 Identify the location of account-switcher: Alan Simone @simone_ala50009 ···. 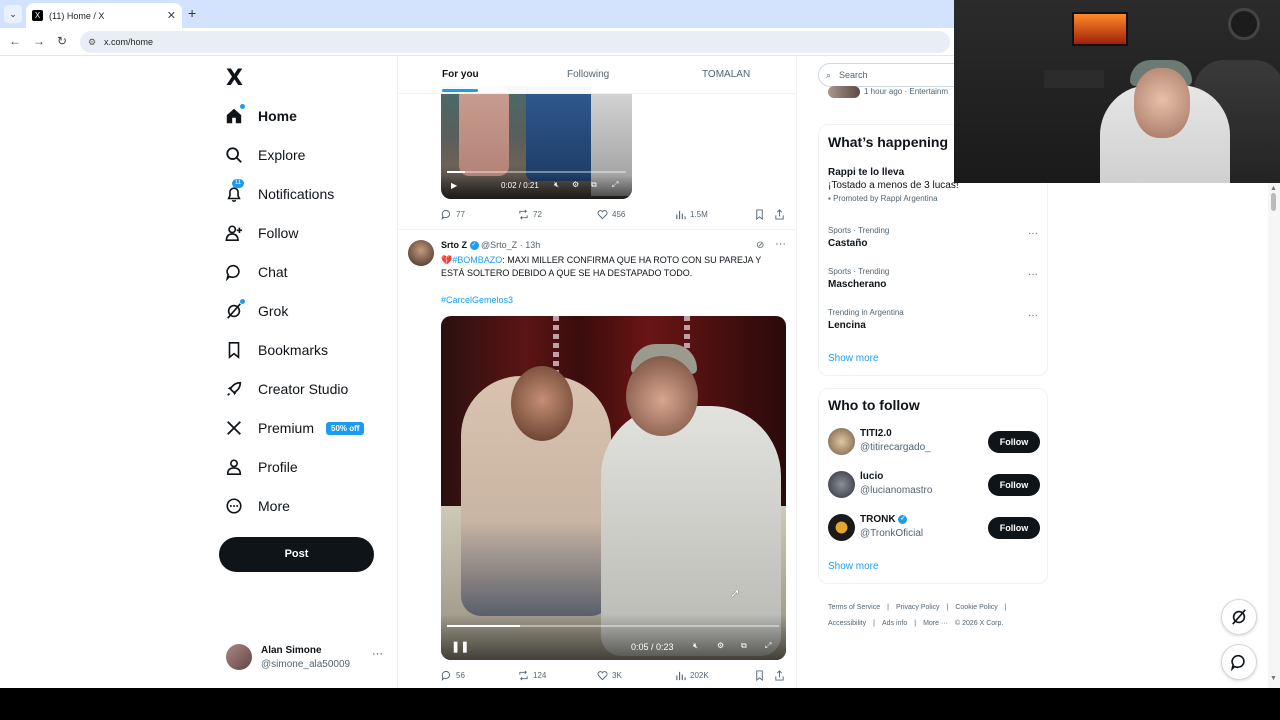
(311, 658).